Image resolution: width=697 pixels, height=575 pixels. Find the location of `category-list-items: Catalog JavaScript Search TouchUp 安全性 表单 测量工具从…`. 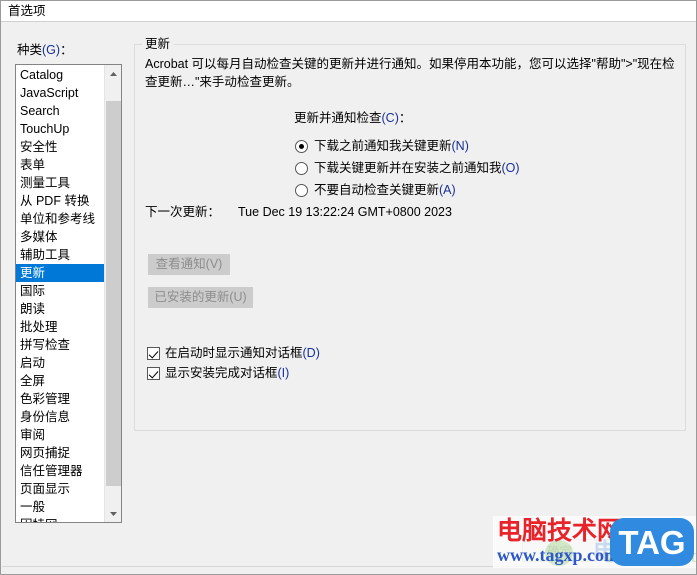

category-list-items: Catalog JavaScript Search TouchUp 安全性 表单 测量工具从… is located at coordinates (60, 293).